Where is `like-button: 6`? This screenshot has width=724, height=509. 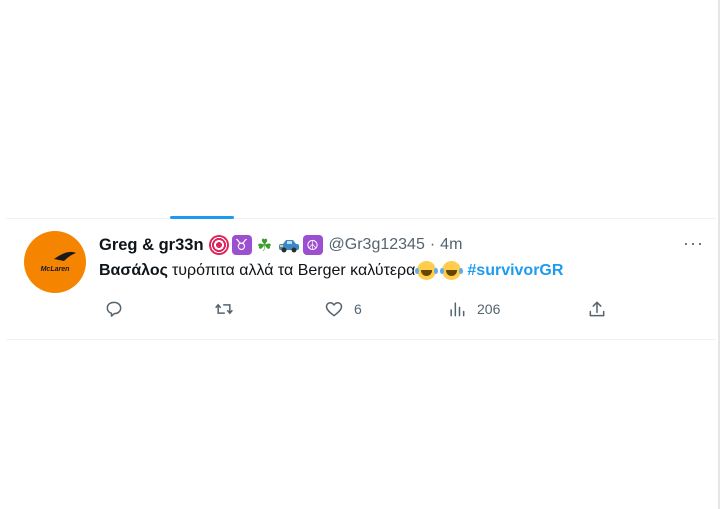 like-button: 6 is located at coordinates (343, 309).